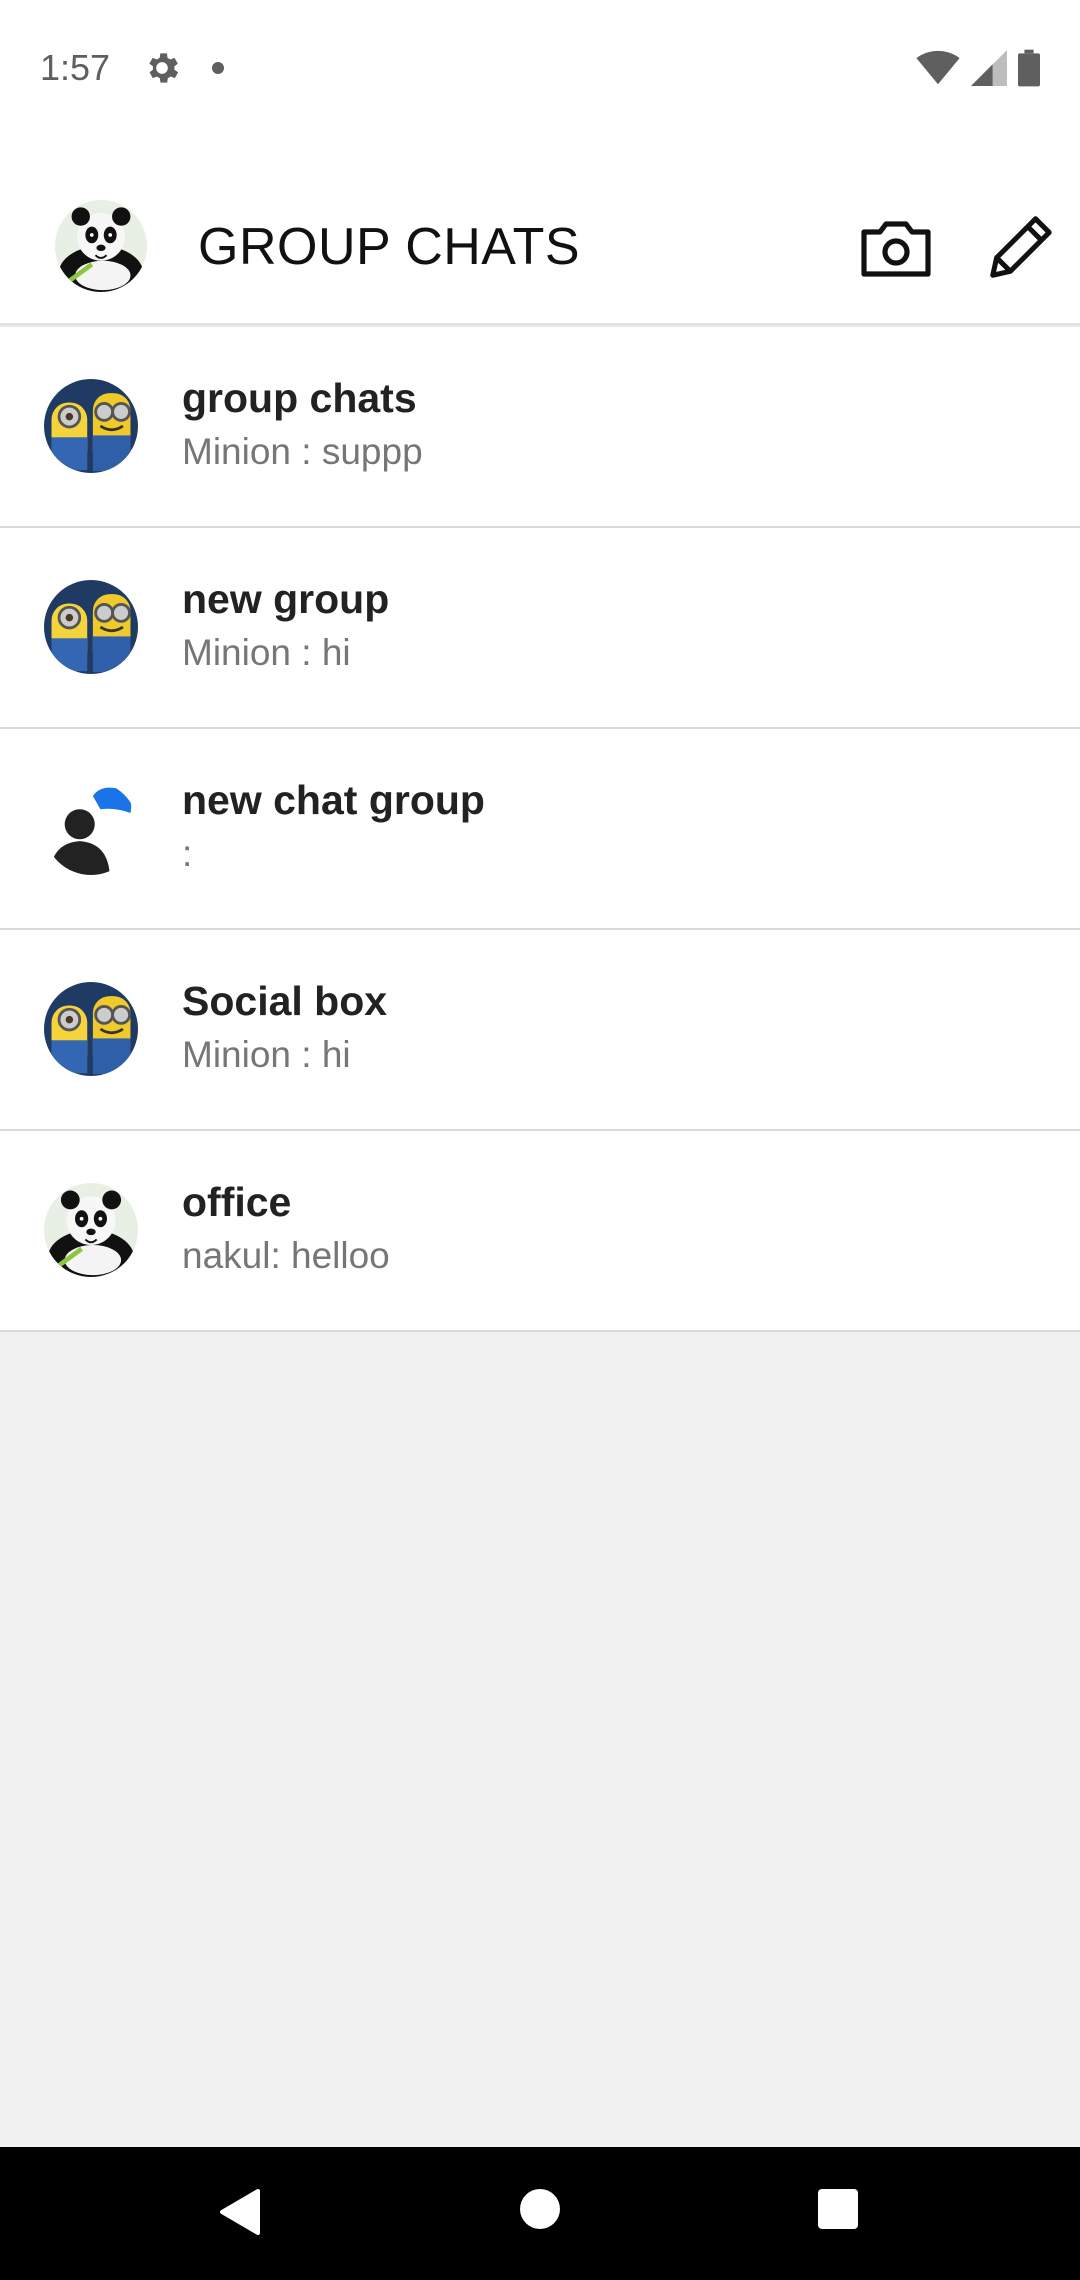 Image resolution: width=1080 pixels, height=2280 pixels. I want to click on chat-title: office, so click(237, 1202).